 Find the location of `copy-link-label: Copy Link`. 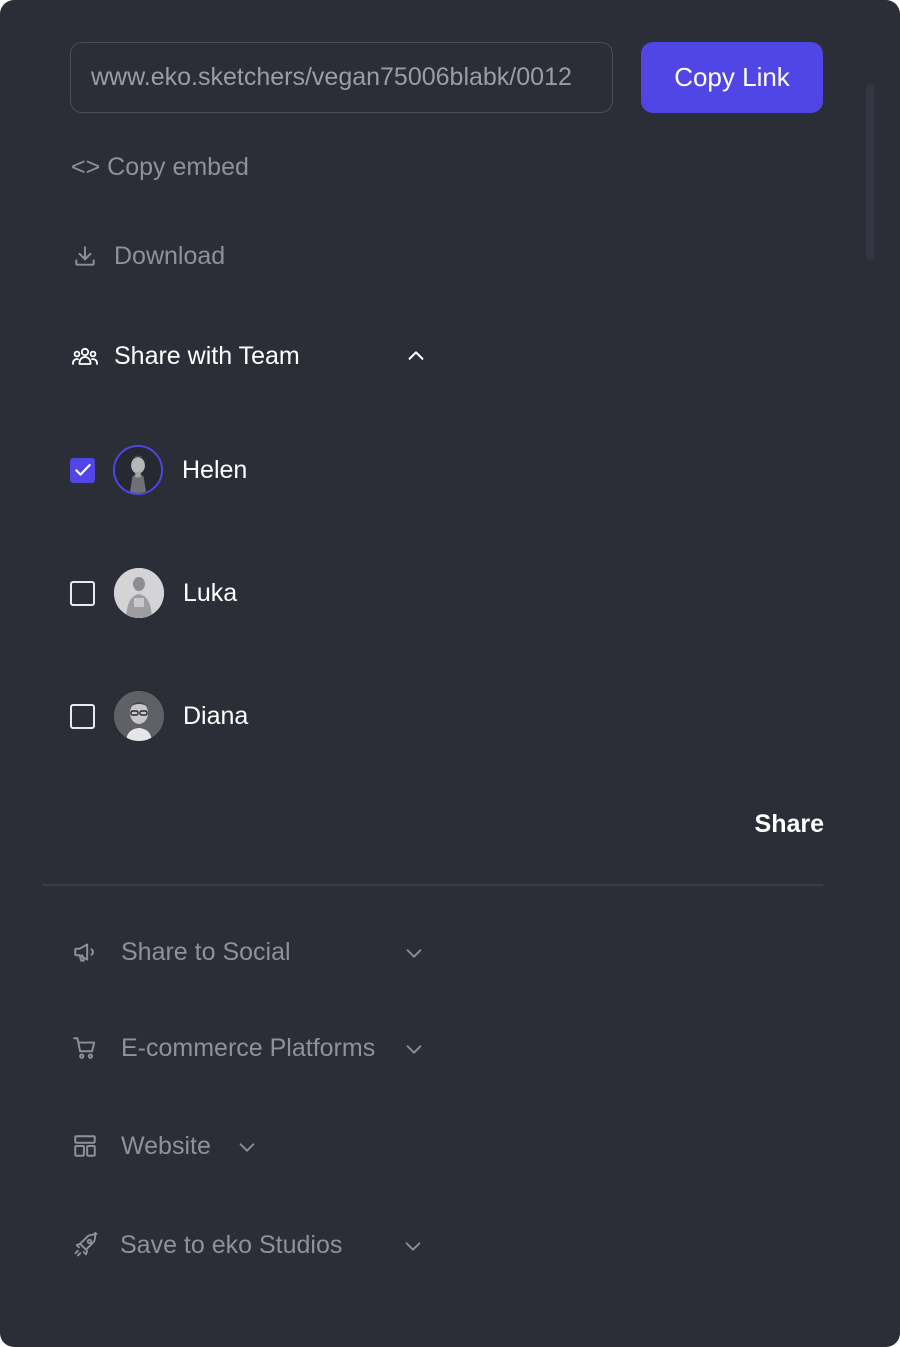

copy-link-label: Copy Link is located at coordinates (732, 77).